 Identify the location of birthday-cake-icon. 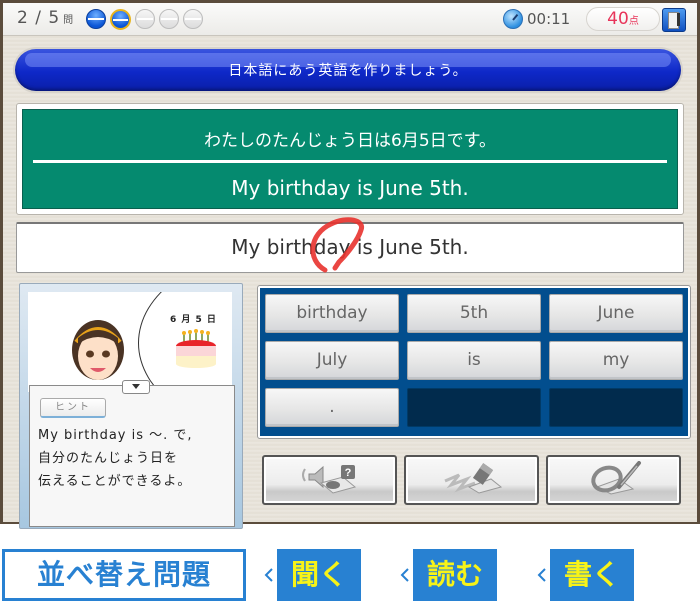
(196, 348).